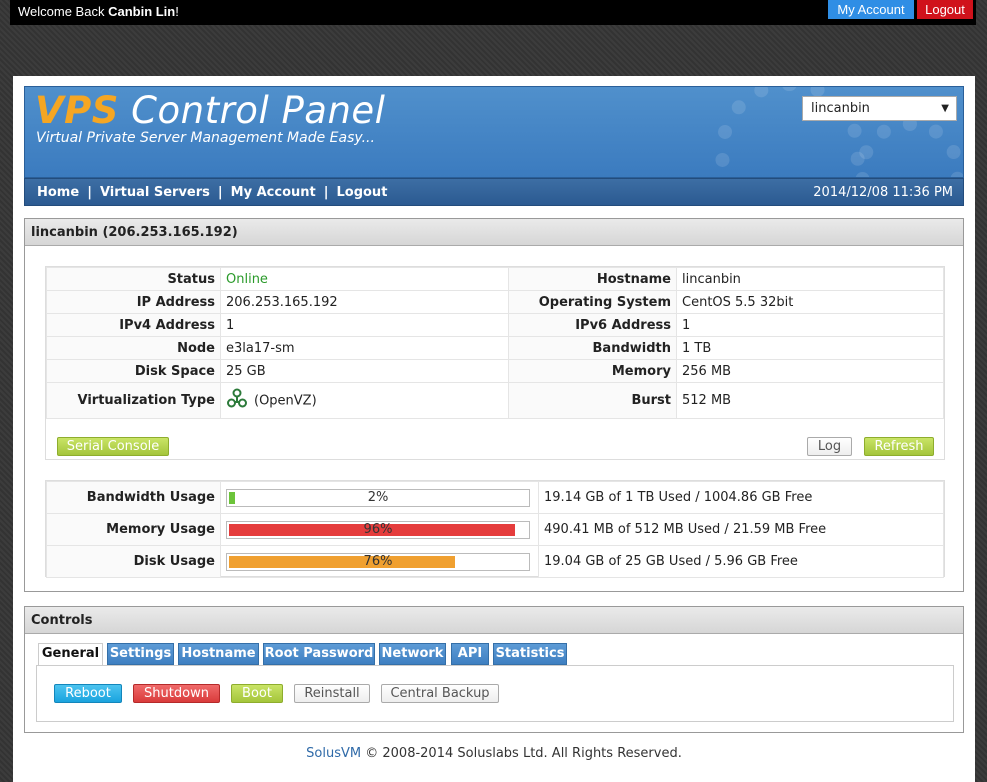 This screenshot has width=987, height=782. Describe the element at coordinates (378, 497) in the screenshot. I see `bandwidth-progress-bar: 2%` at that location.